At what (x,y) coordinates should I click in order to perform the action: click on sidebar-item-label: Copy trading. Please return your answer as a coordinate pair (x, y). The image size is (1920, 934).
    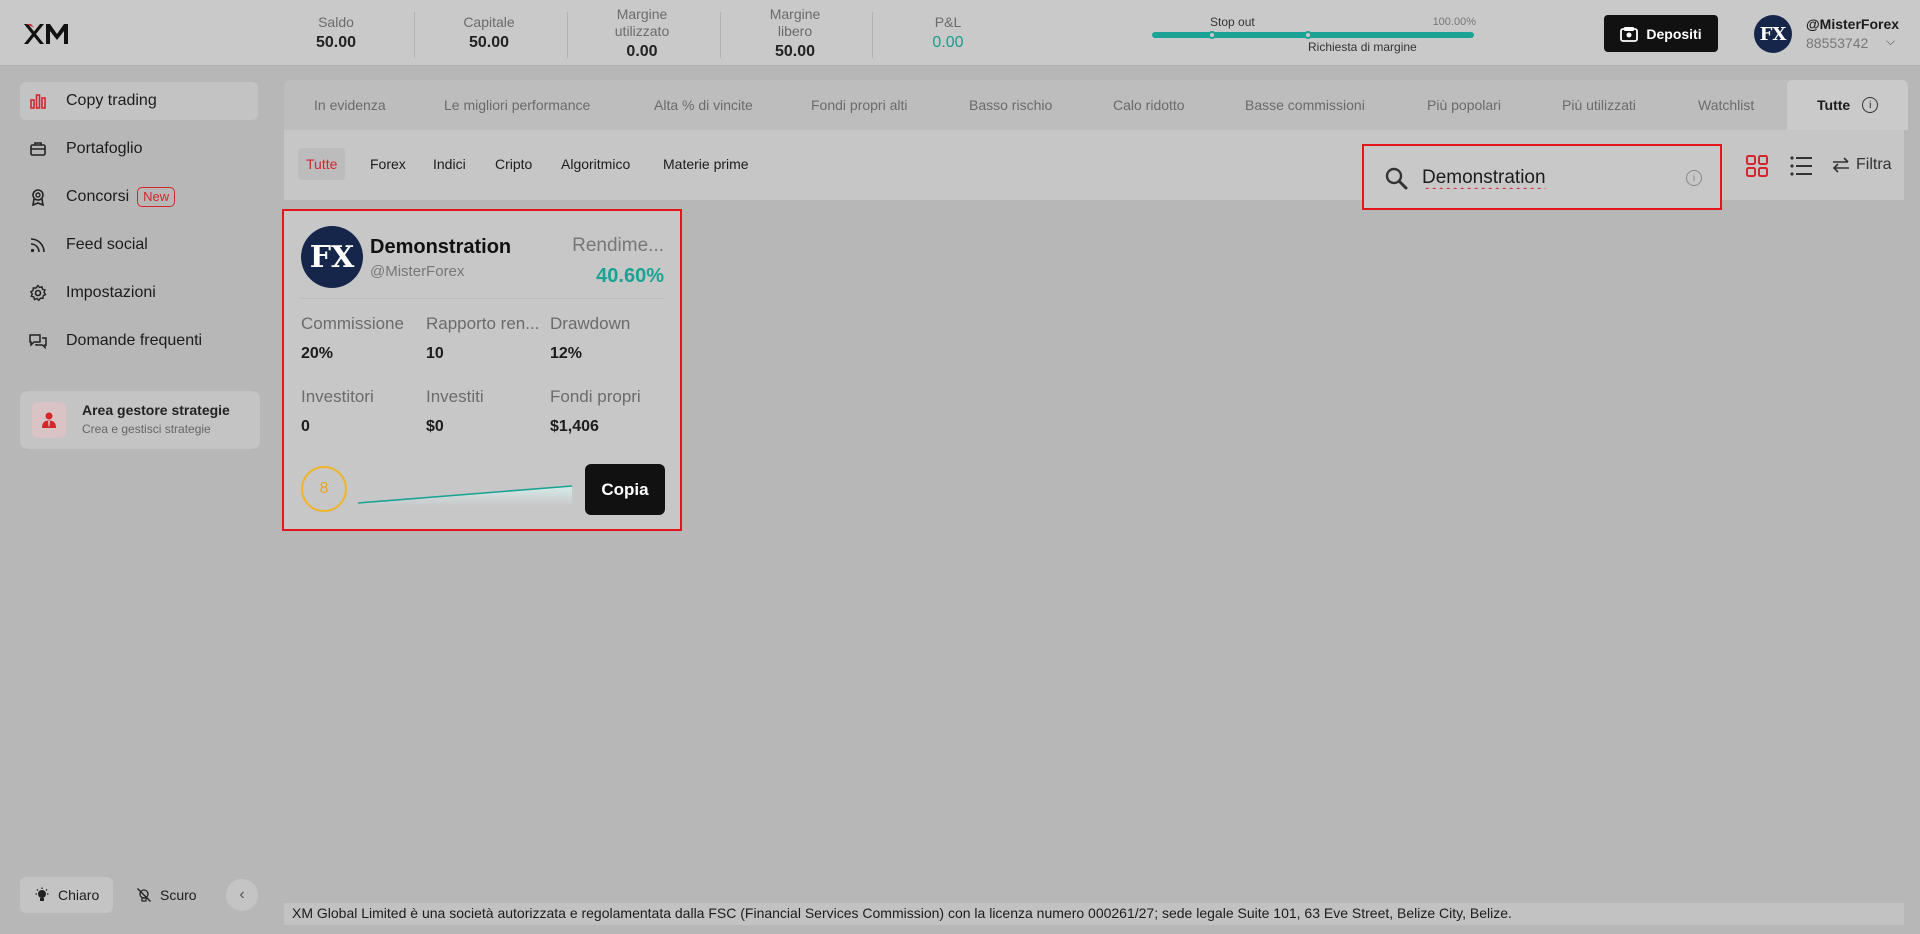
    Looking at the image, I should click on (111, 100).